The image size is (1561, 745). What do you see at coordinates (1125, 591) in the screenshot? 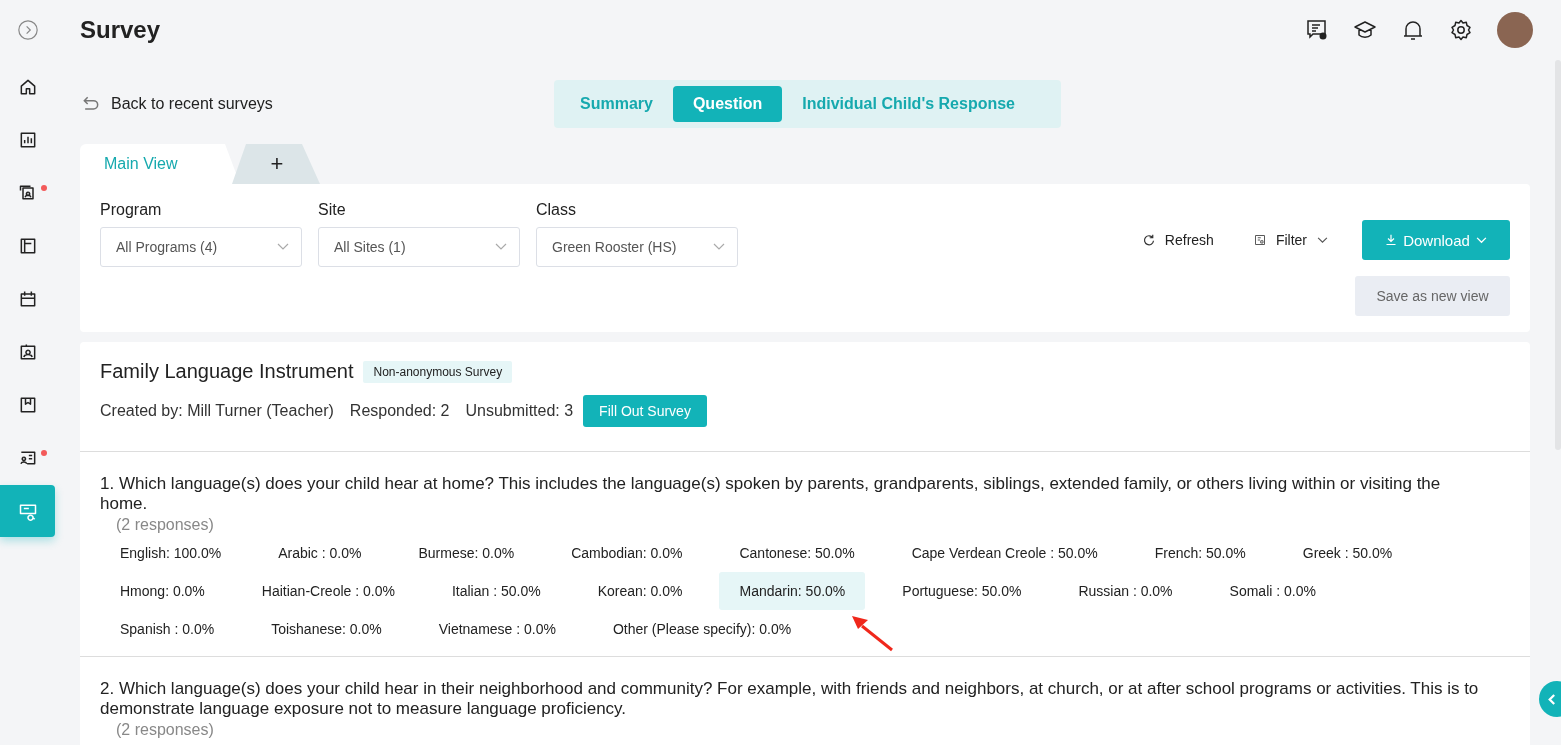
I see `answer-option: Russian : 0.0%` at bounding box center [1125, 591].